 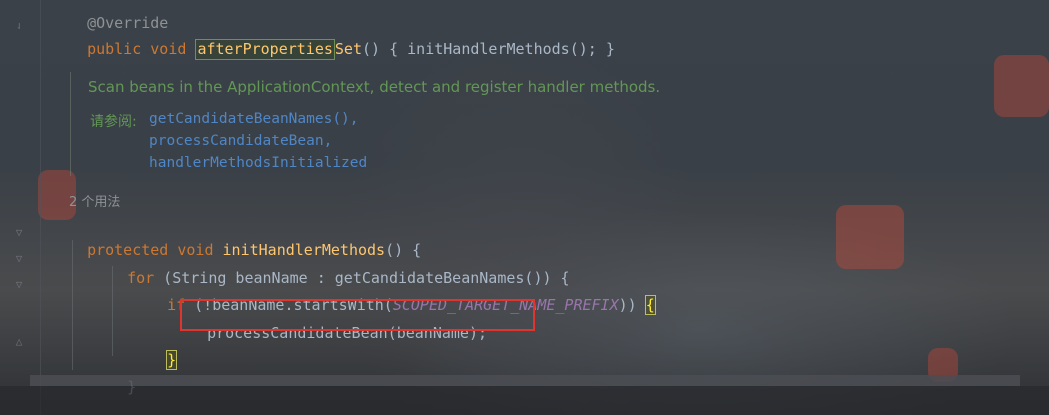 I want to click on fold-icon: ⇃, so click(x=19, y=26).